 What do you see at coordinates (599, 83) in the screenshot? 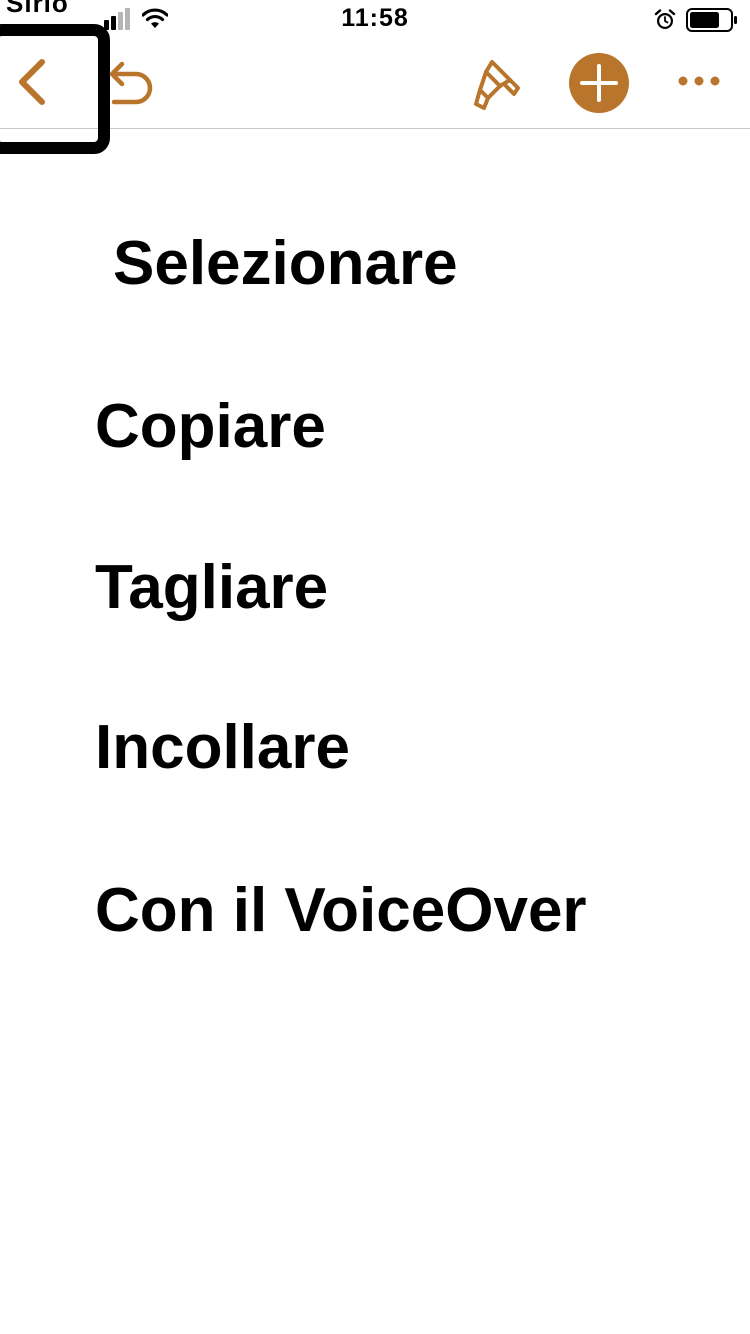
I see `plus-icon` at bounding box center [599, 83].